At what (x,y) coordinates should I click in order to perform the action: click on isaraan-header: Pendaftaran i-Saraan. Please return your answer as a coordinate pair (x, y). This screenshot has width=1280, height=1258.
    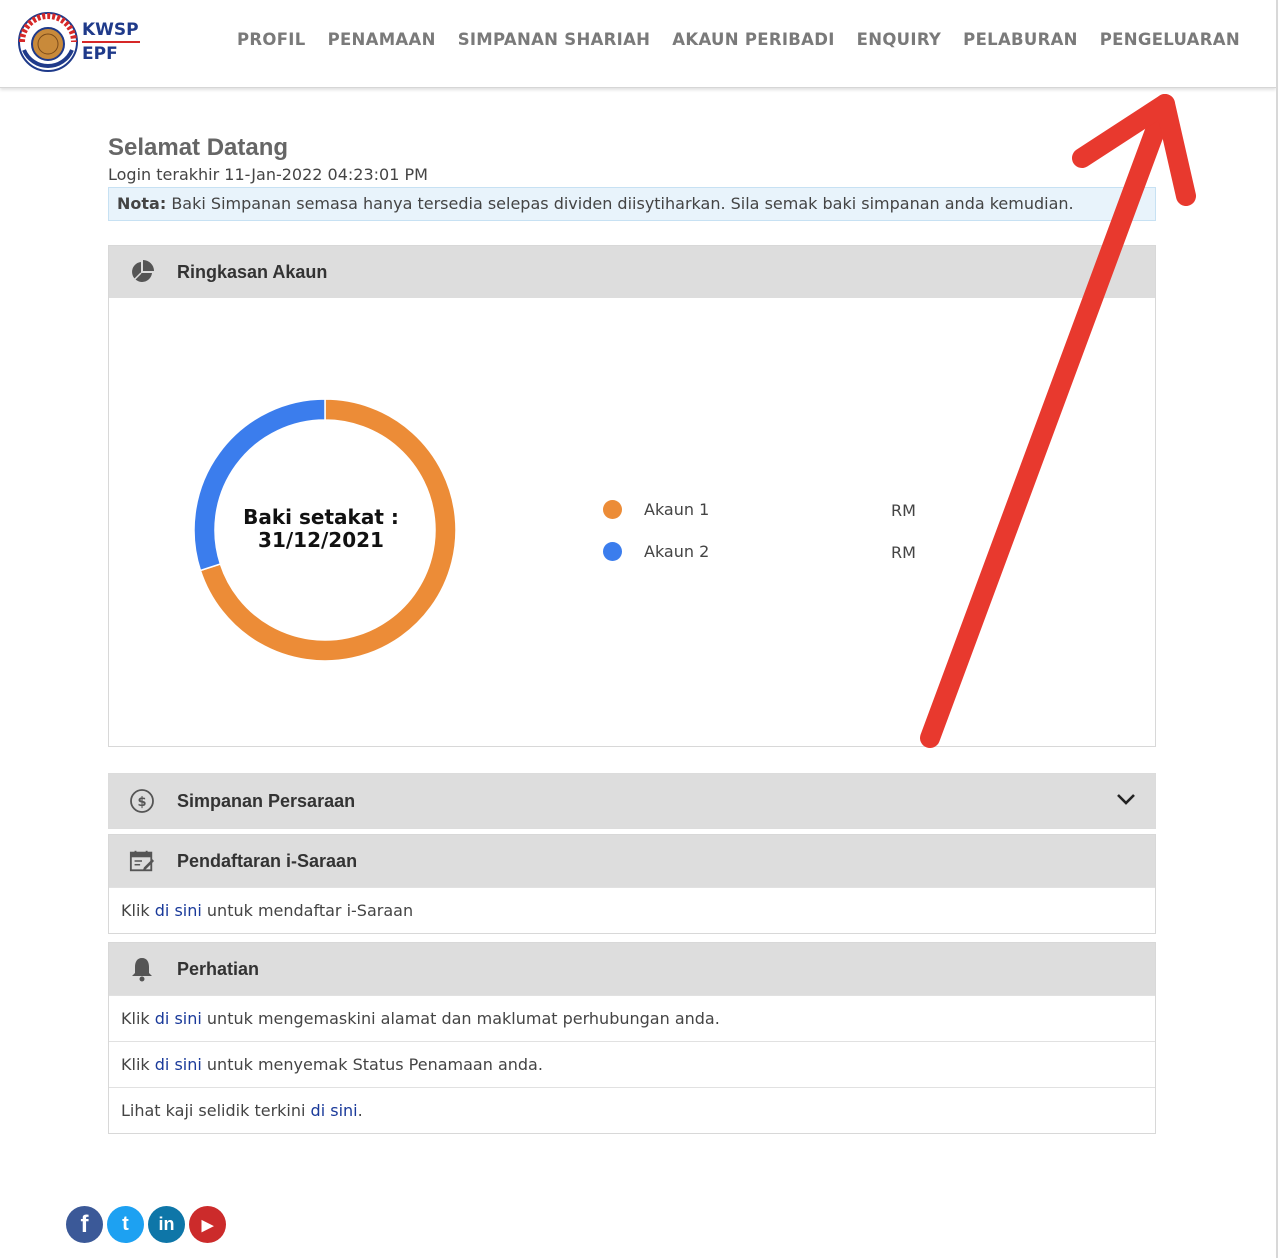
    Looking at the image, I should click on (632, 861).